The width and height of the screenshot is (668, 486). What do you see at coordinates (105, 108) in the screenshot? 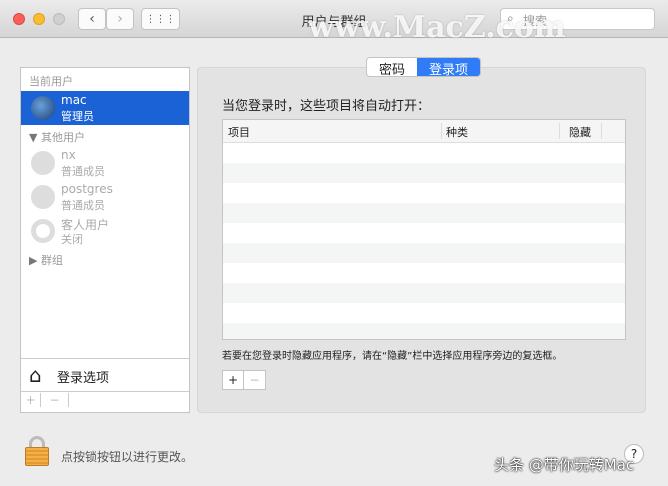
I see `user-mac: mac 管理员` at bounding box center [105, 108].